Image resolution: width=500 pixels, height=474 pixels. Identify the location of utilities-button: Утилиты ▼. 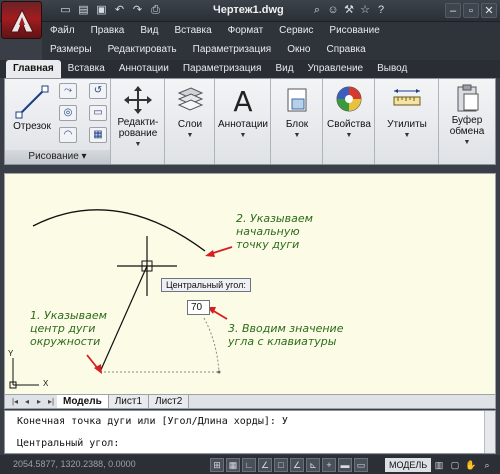
(407, 113).